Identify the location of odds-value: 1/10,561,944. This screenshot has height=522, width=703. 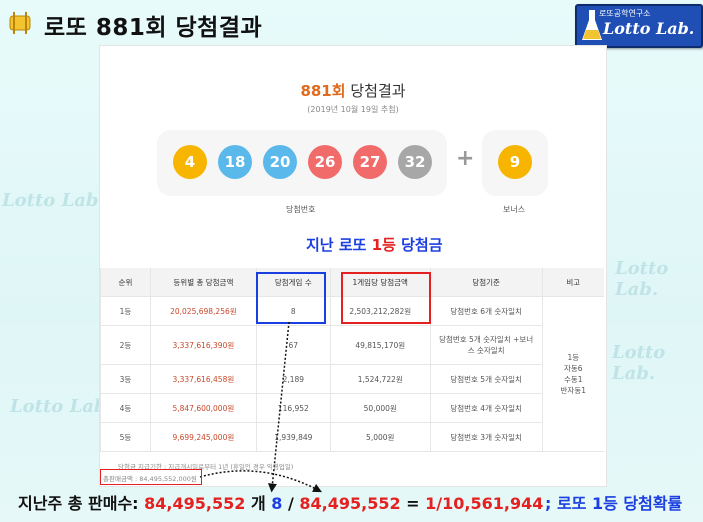
(484, 503).